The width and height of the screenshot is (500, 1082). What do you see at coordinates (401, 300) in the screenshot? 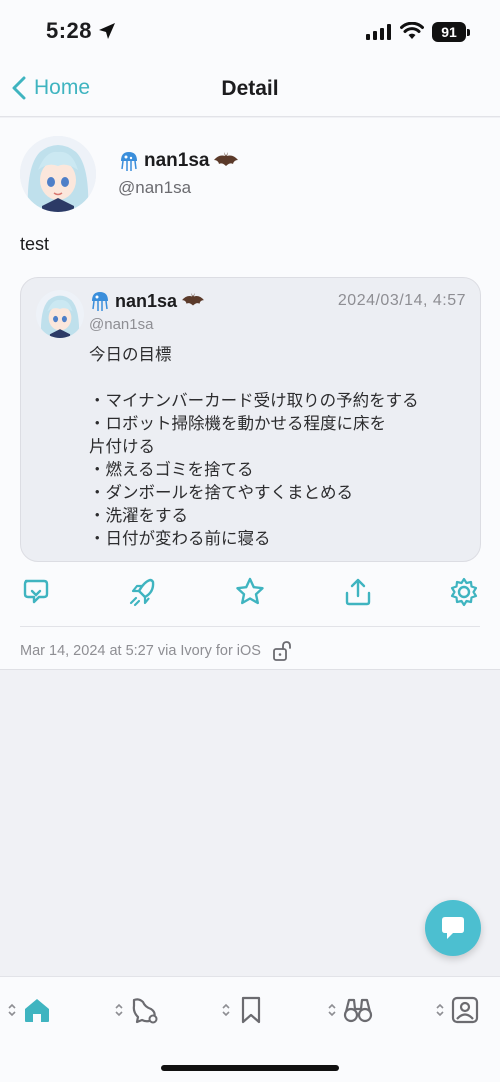
I see `quoted-post-date: 2024/03/14, 4:57` at bounding box center [401, 300].